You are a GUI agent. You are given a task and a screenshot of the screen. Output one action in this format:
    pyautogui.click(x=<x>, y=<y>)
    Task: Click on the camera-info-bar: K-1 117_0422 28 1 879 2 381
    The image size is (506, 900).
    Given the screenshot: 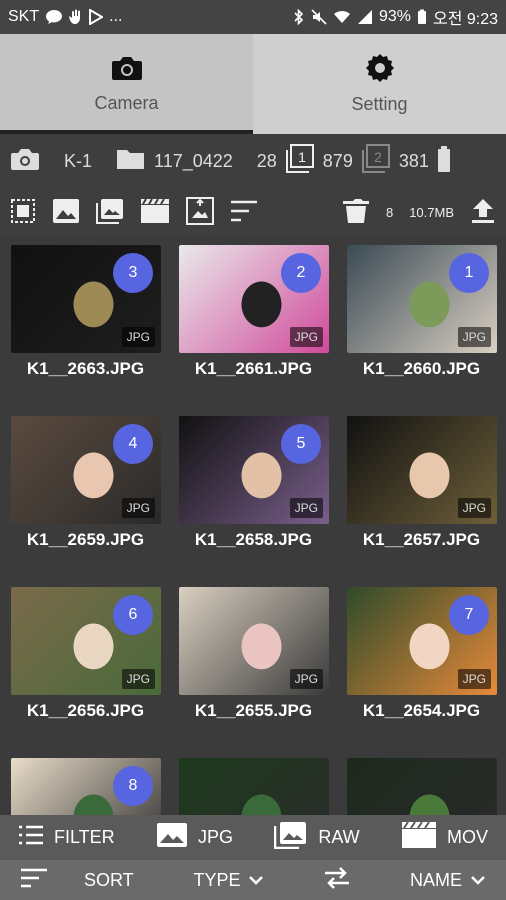 What is the action you would take?
    pyautogui.click(x=253, y=161)
    